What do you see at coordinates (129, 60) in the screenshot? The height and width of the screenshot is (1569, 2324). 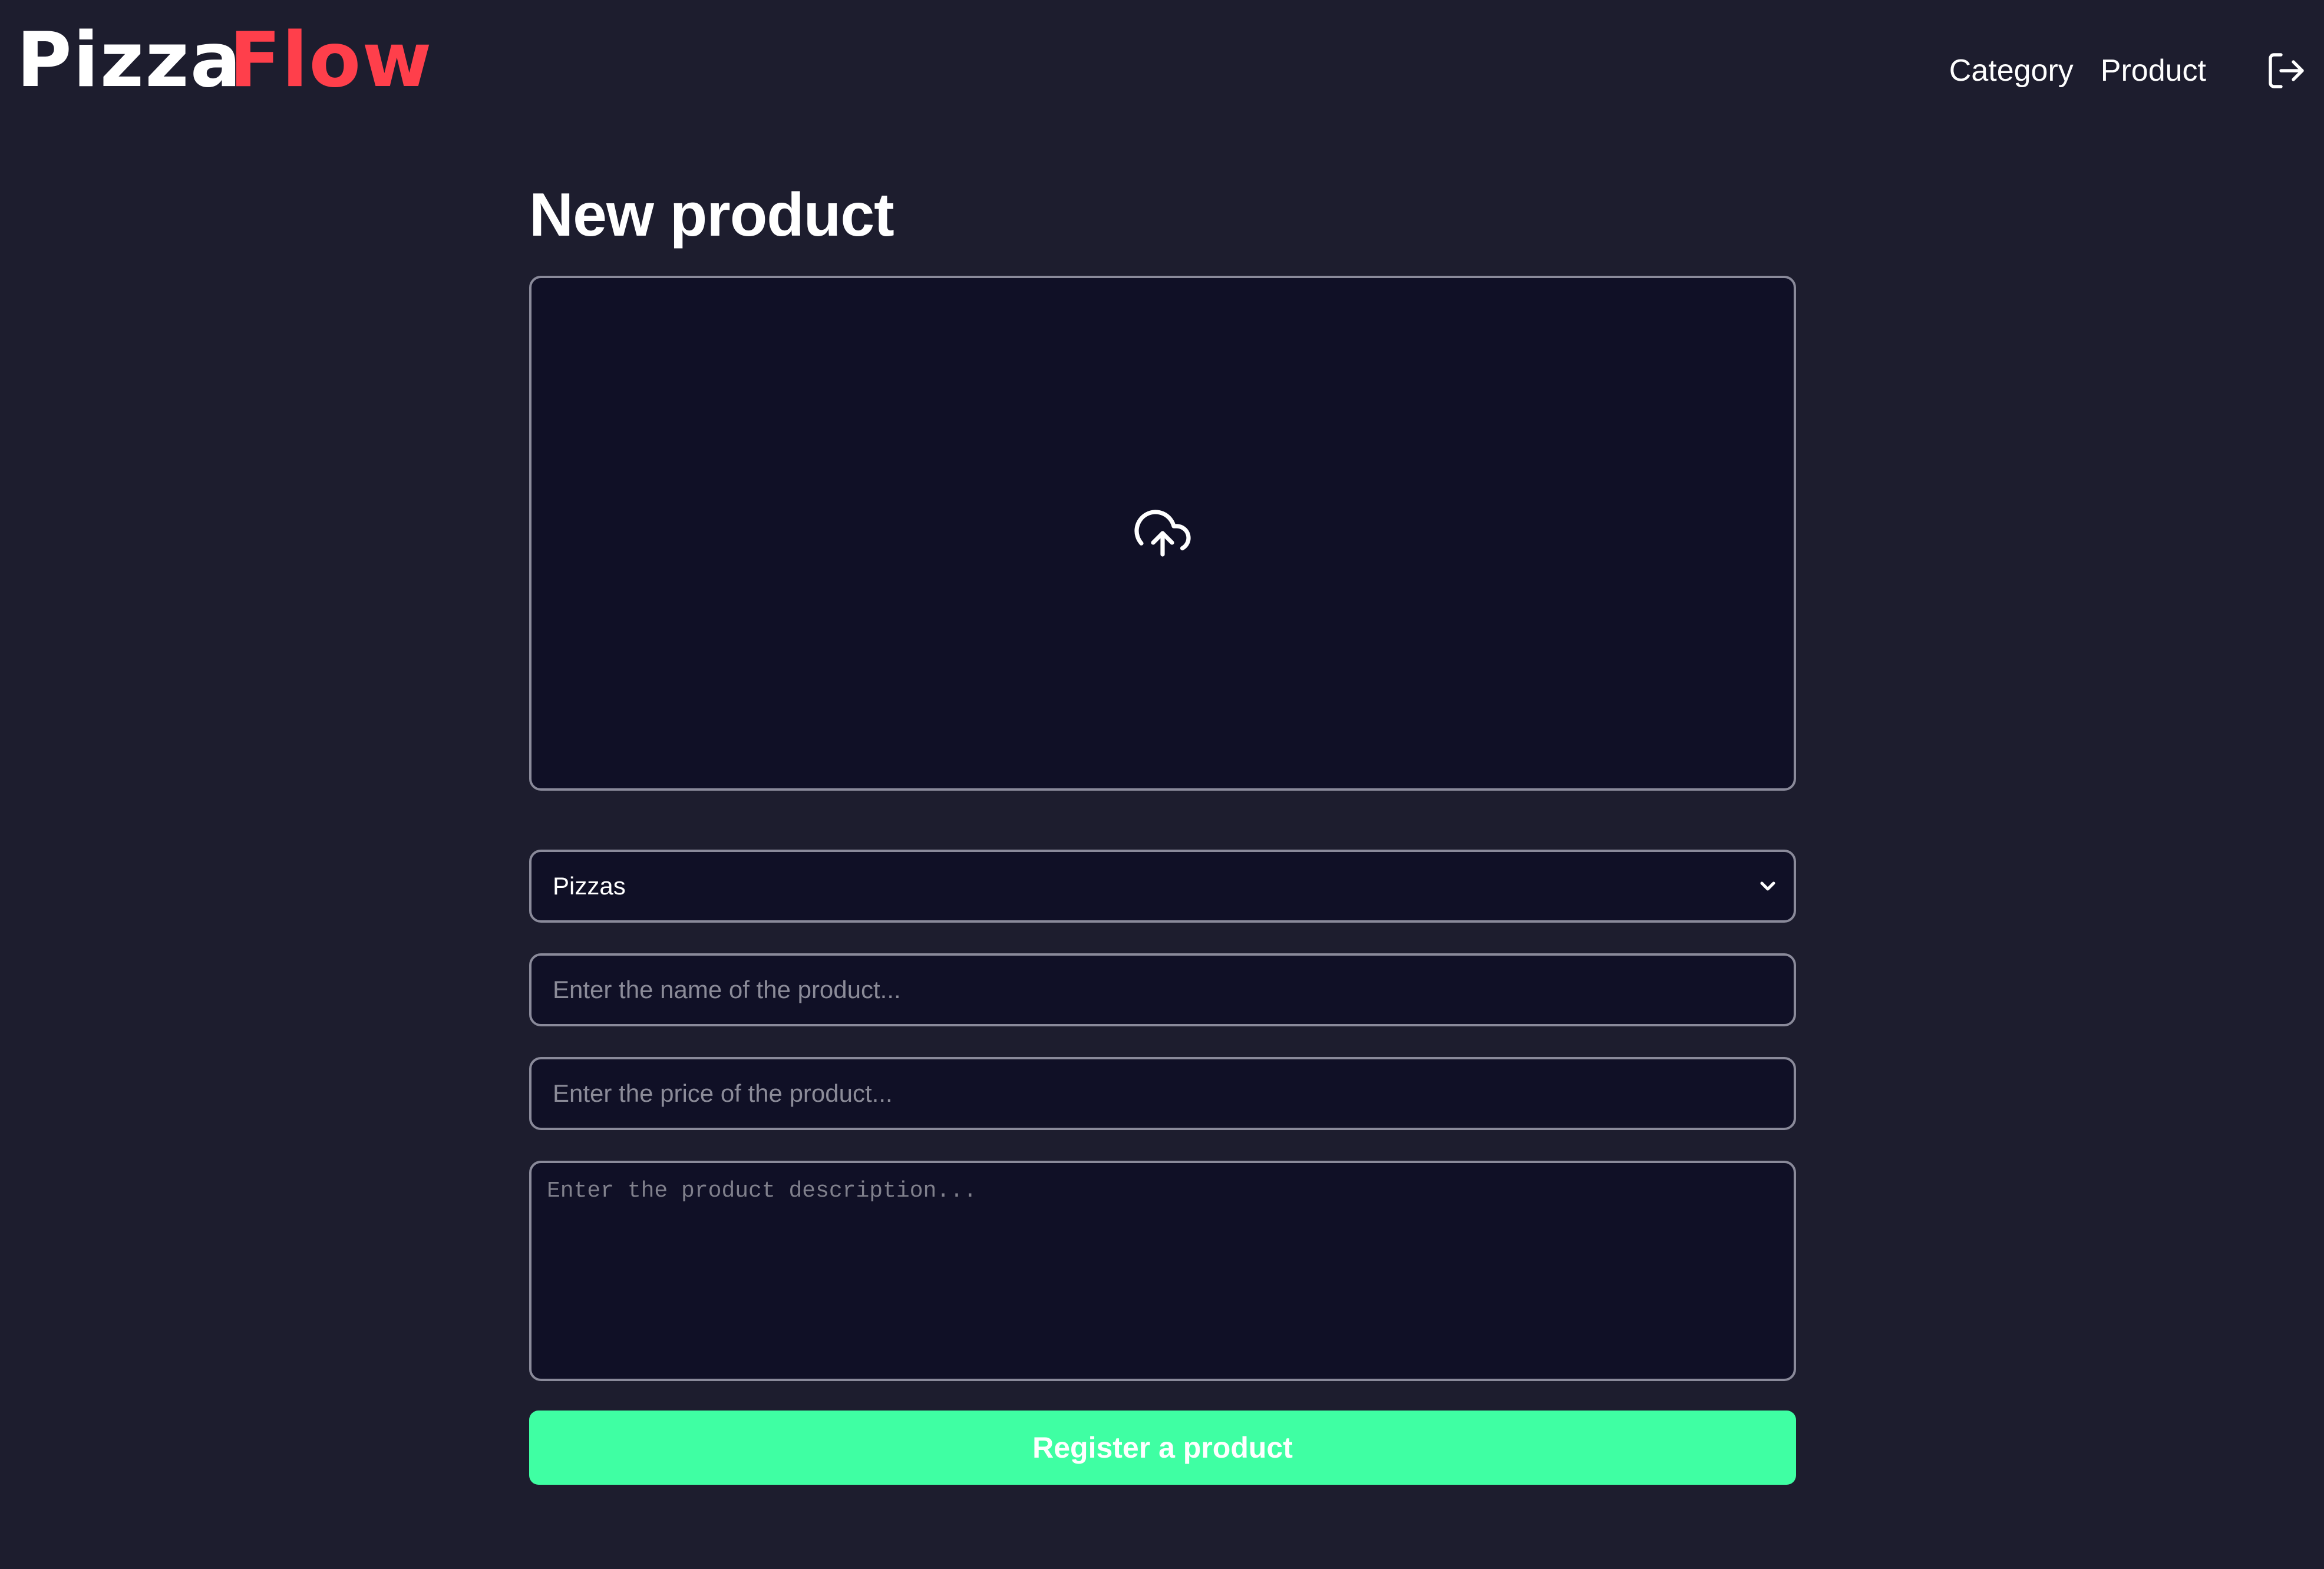 I see `logo-text-pizza: Pizza` at bounding box center [129, 60].